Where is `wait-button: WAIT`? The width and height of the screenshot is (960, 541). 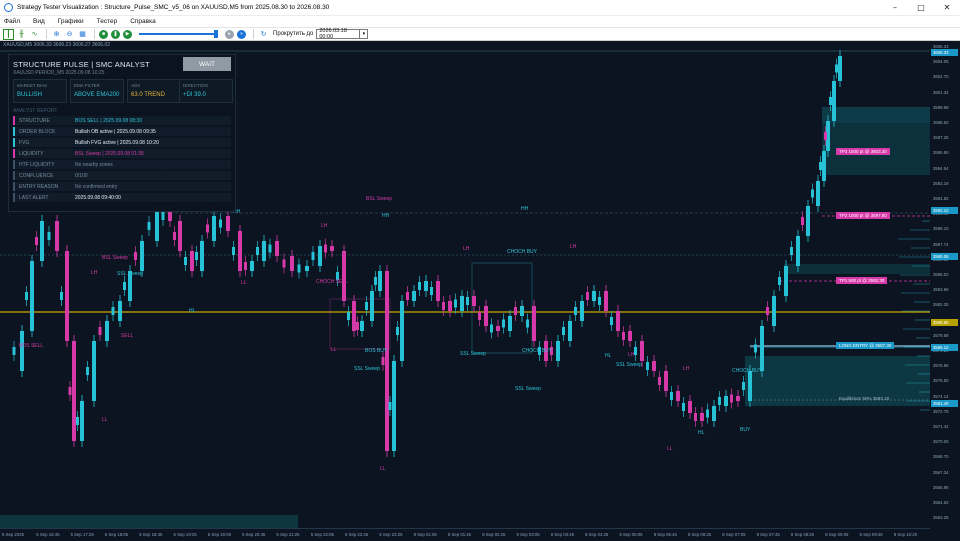
wait-button: WAIT is located at coordinates (207, 64).